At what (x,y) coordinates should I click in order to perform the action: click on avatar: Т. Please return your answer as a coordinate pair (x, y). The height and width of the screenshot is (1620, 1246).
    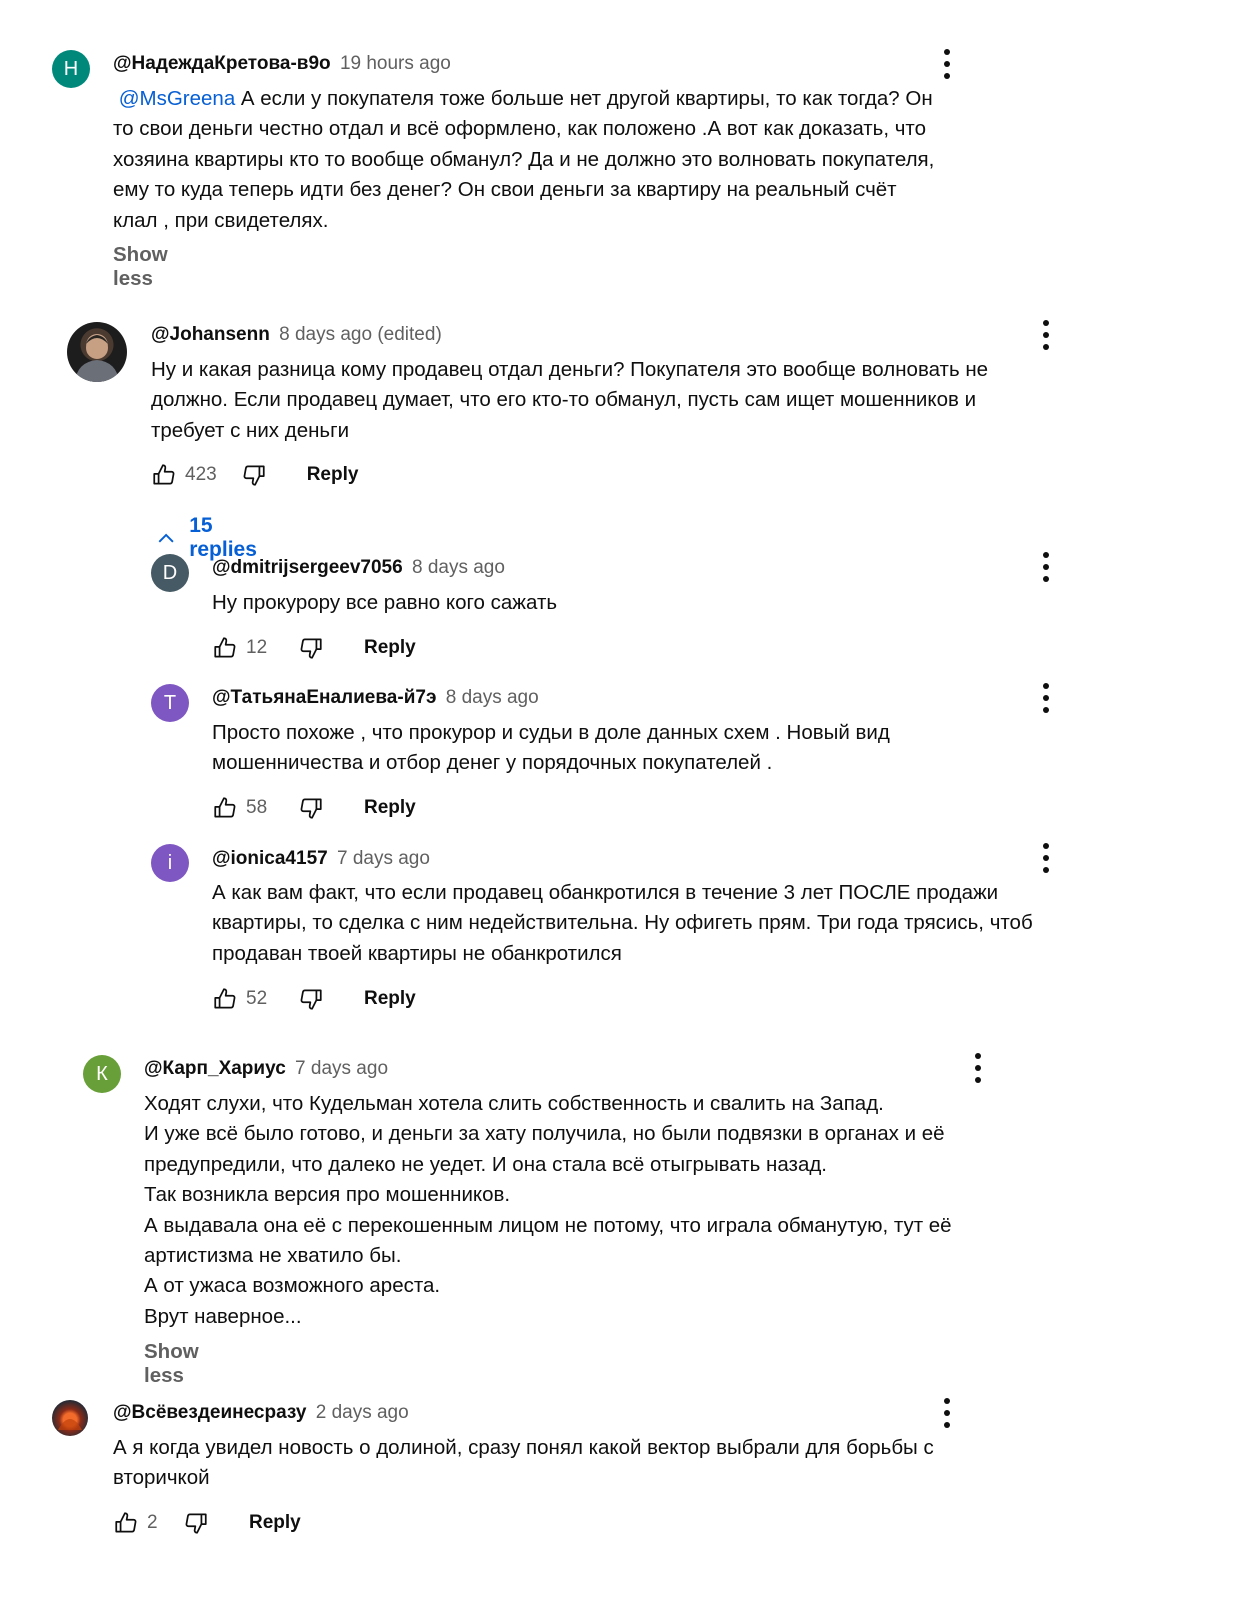
    Looking at the image, I should click on (170, 703).